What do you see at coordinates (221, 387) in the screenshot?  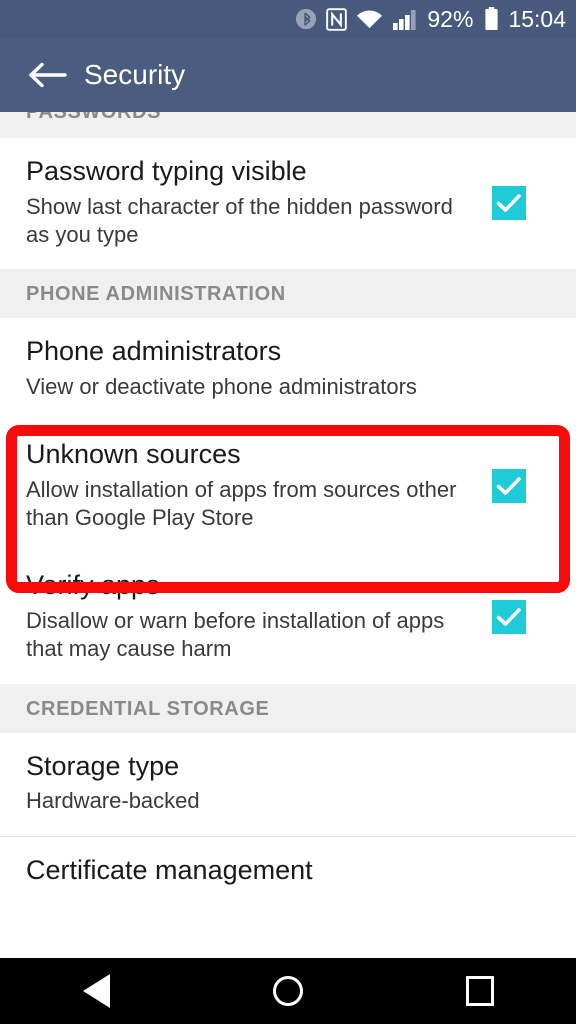 I see `setting-subtitle: View or deactivate phone administrators` at bounding box center [221, 387].